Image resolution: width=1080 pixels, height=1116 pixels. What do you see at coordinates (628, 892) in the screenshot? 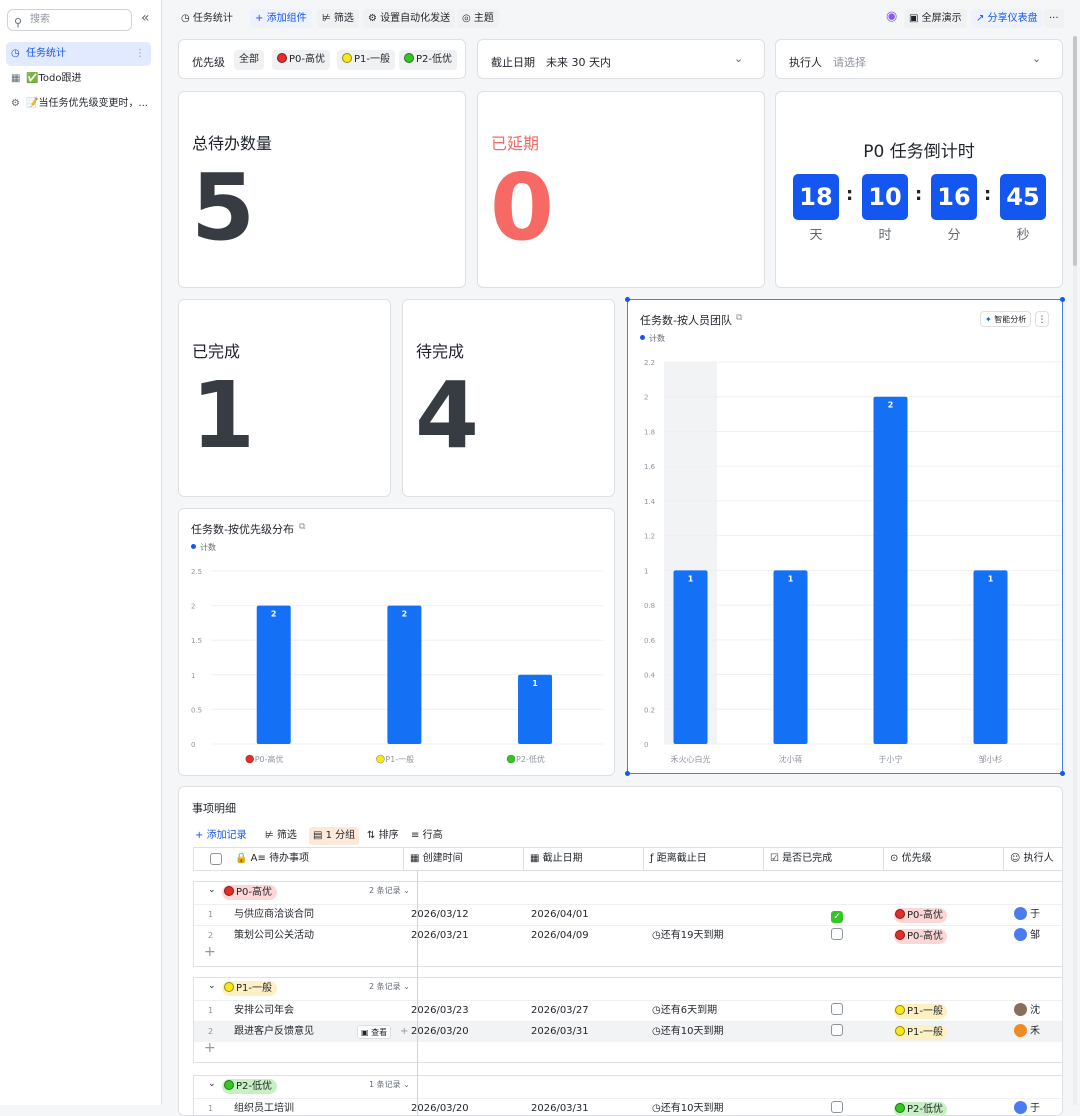
I see `group-header: ⌄ P0-高优 2 条记录 ⌄` at bounding box center [628, 892].